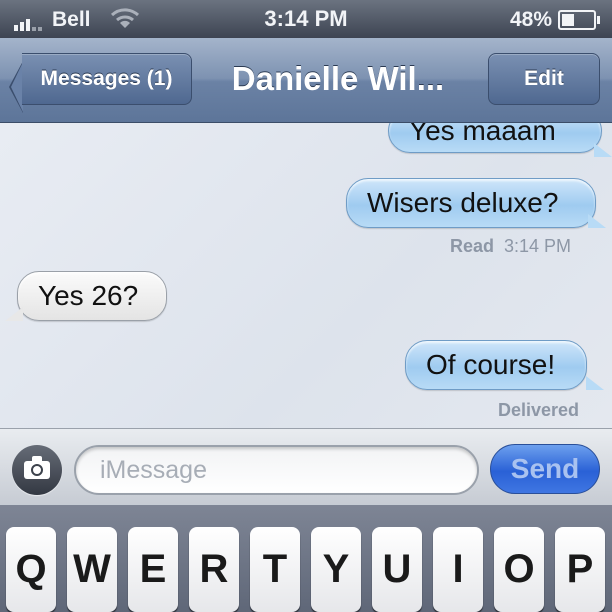  I want to click on message-text: Yes 26?, so click(88, 295).